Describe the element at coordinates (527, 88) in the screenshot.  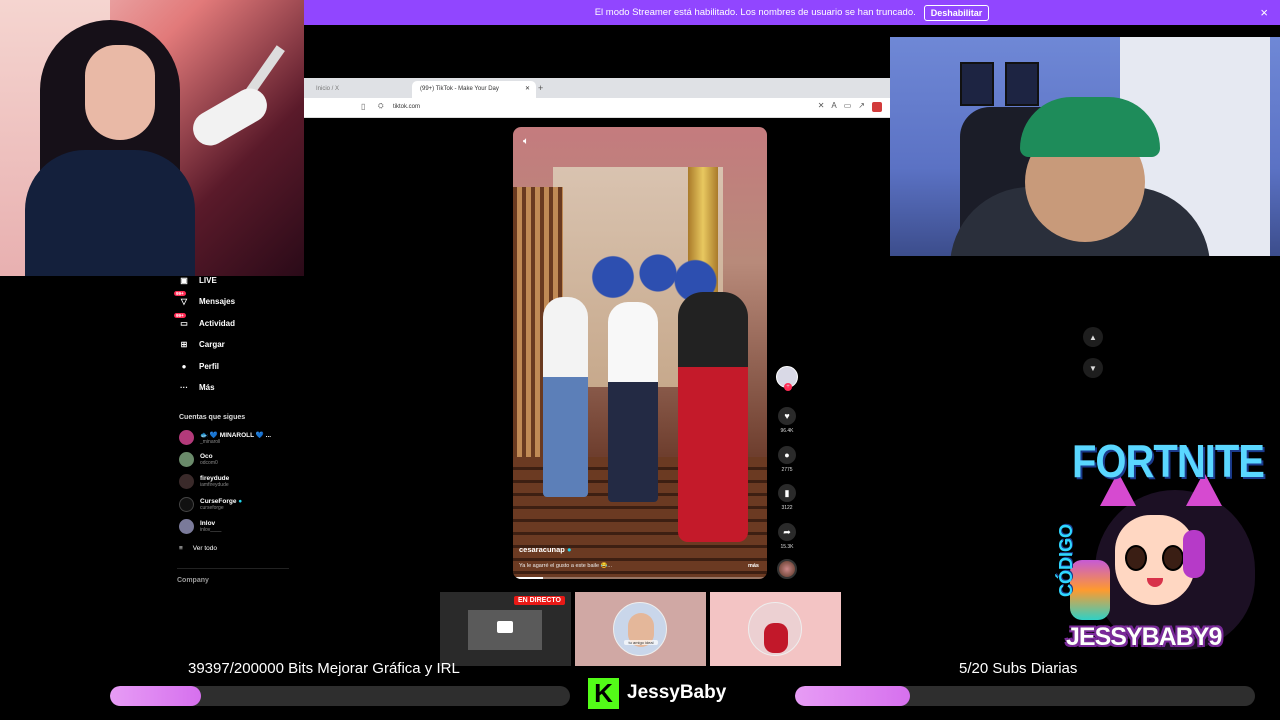
I see `close-tab-icon: ✕` at that location.